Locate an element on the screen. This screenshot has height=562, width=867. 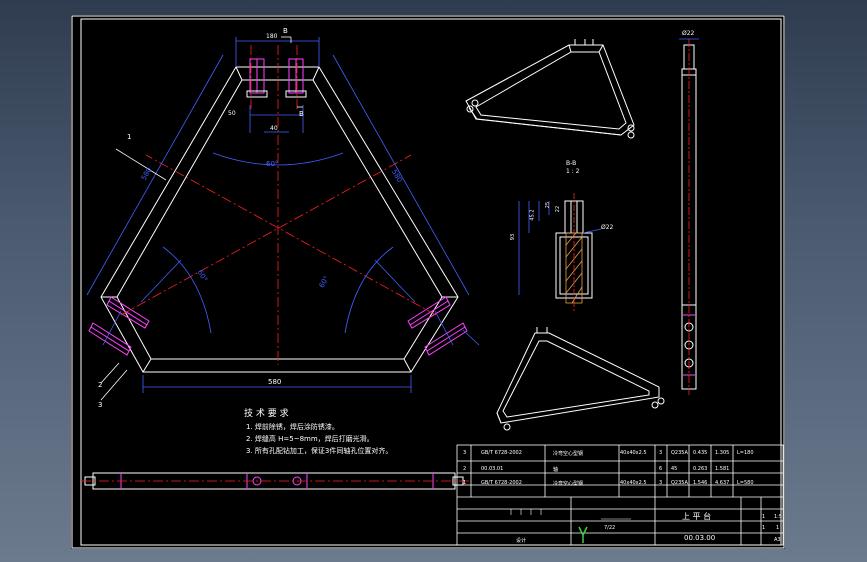
bom-code-3: GB/T 6728-2002 is located at coordinates (501, 453).